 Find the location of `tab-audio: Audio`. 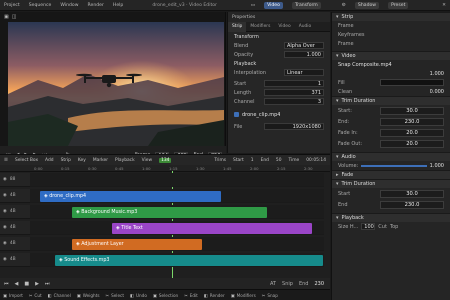

tab-audio: Audio is located at coordinates (305, 27).